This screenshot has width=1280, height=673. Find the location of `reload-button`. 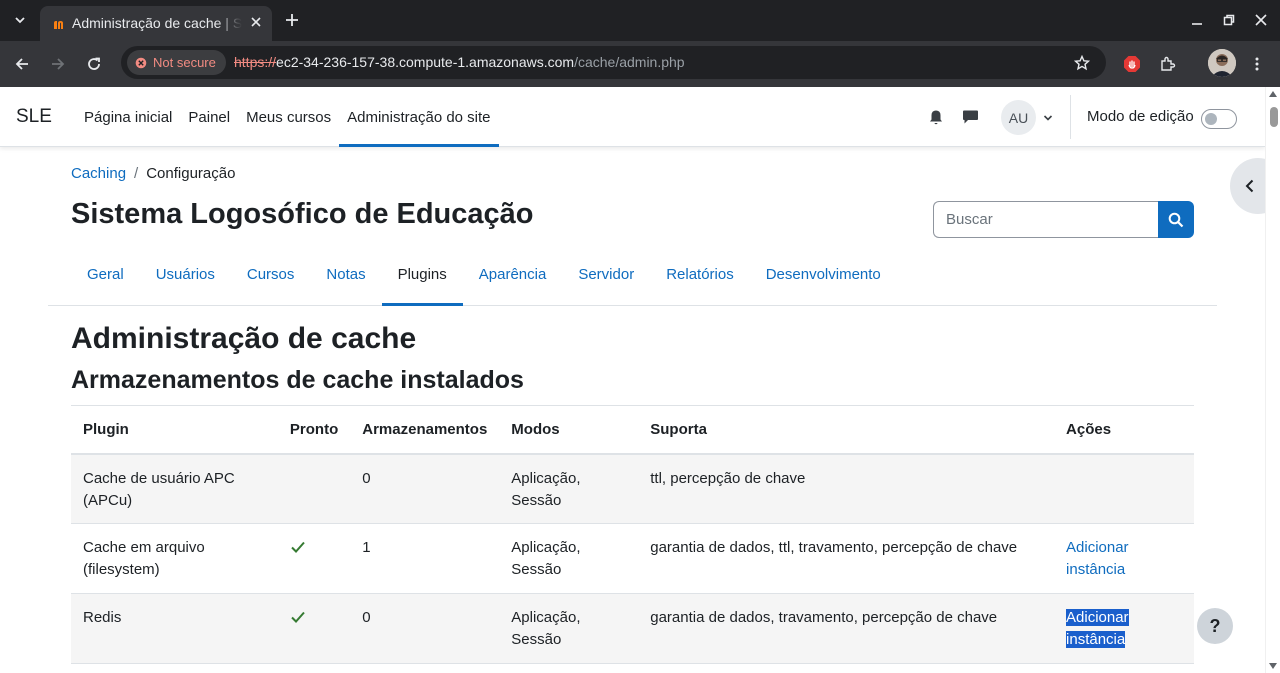

reload-button is located at coordinates (94, 64).